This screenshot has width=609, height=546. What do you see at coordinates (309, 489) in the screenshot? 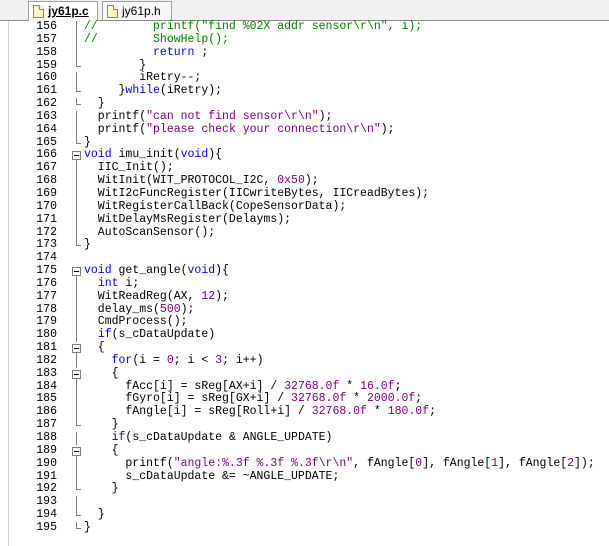
I see `code-line: 192 }` at bounding box center [309, 489].